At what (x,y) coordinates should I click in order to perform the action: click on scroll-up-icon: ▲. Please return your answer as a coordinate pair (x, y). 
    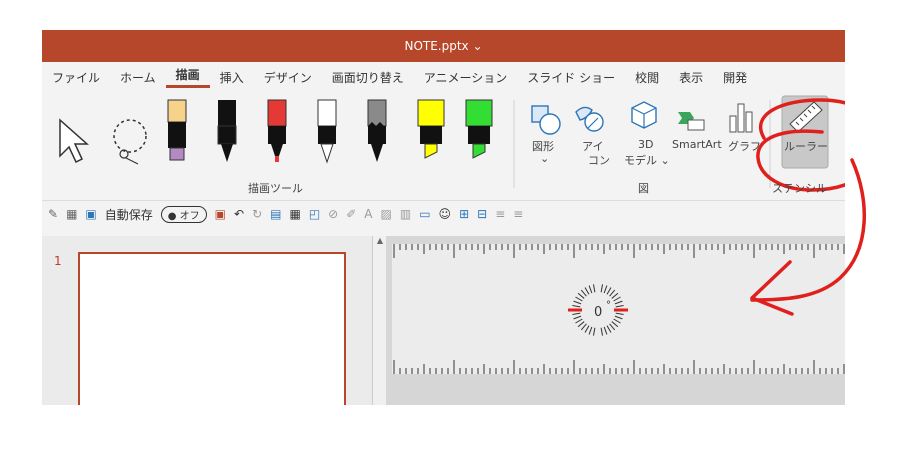
    Looking at the image, I should click on (380, 240).